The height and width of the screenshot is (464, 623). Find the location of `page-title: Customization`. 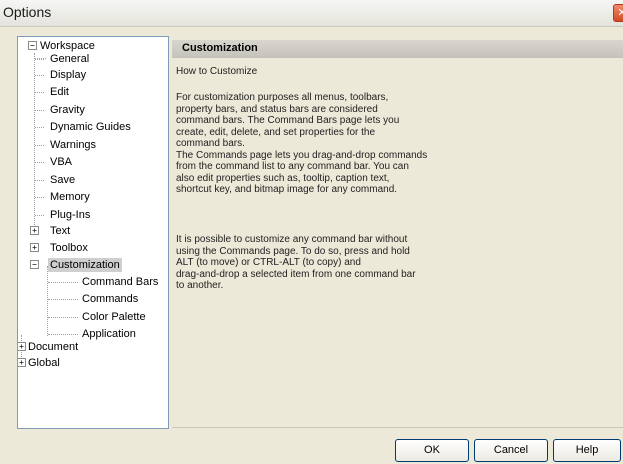

page-title: Customization is located at coordinates (220, 48).